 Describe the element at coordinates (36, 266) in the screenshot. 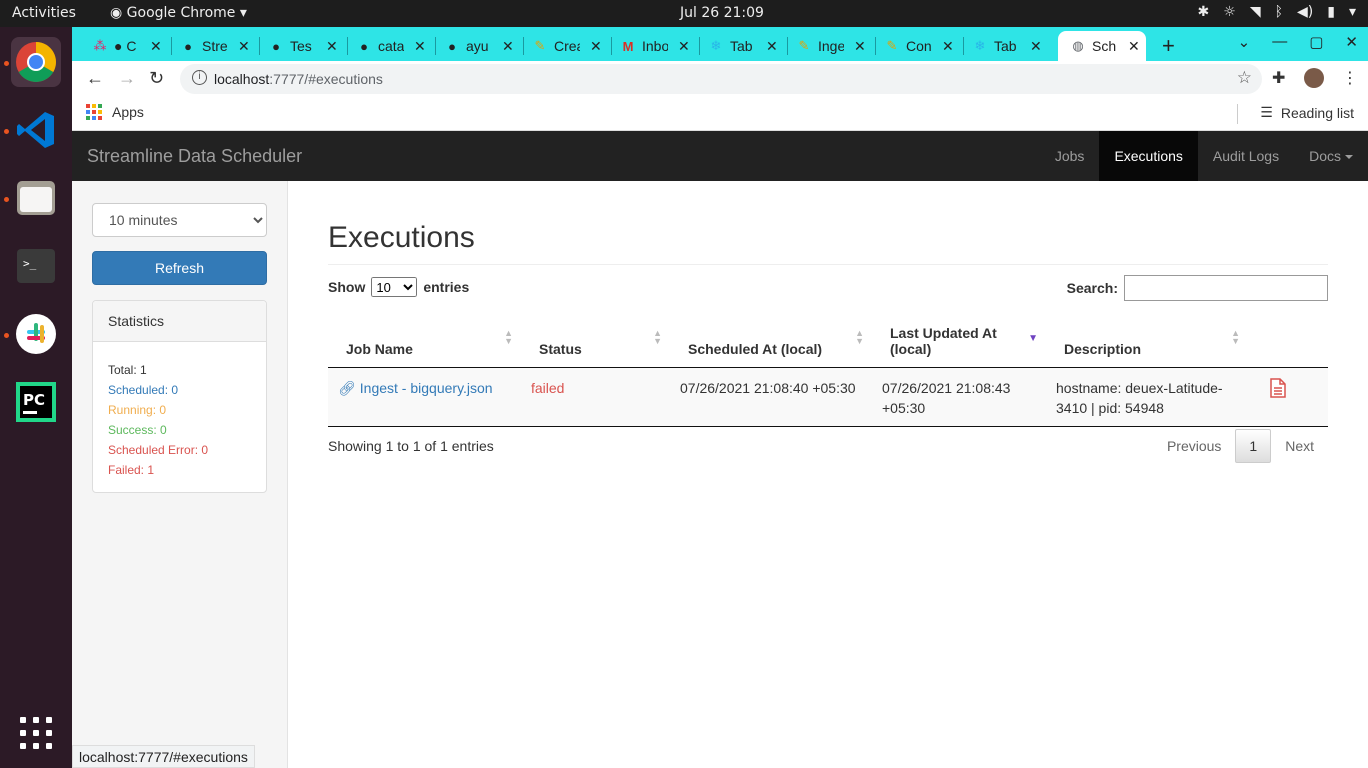

I see `terminal-icon: >_` at that location.